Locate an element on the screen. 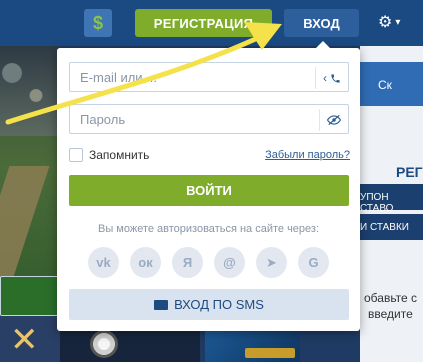 The width and height of the screenshot is (423, 362). x-logo-icon: ✕ is located at coordinates (24, 340).